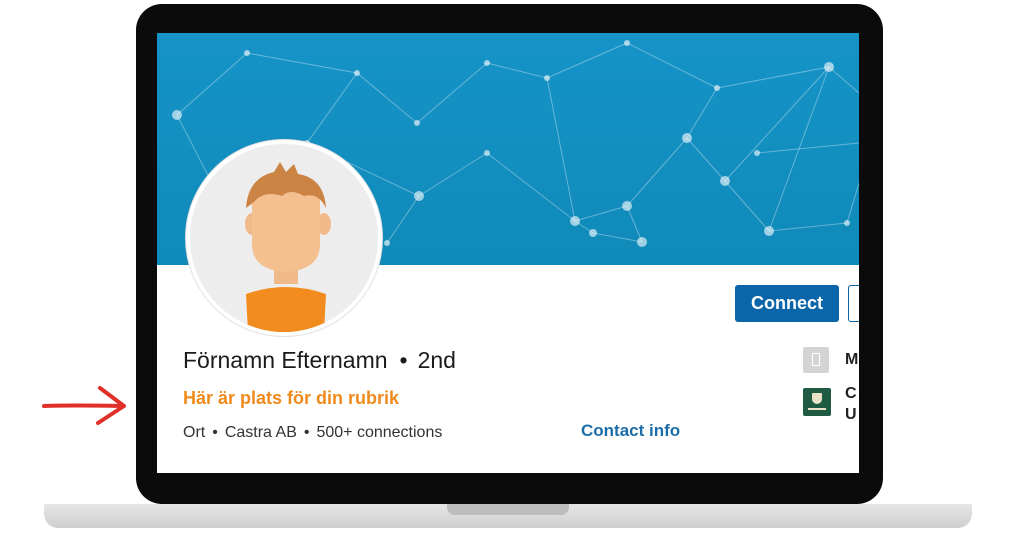  What do you see at coordinates (508, 509) in the screenshot?
I see `laptop-notch` at bounding box center [508, 509].